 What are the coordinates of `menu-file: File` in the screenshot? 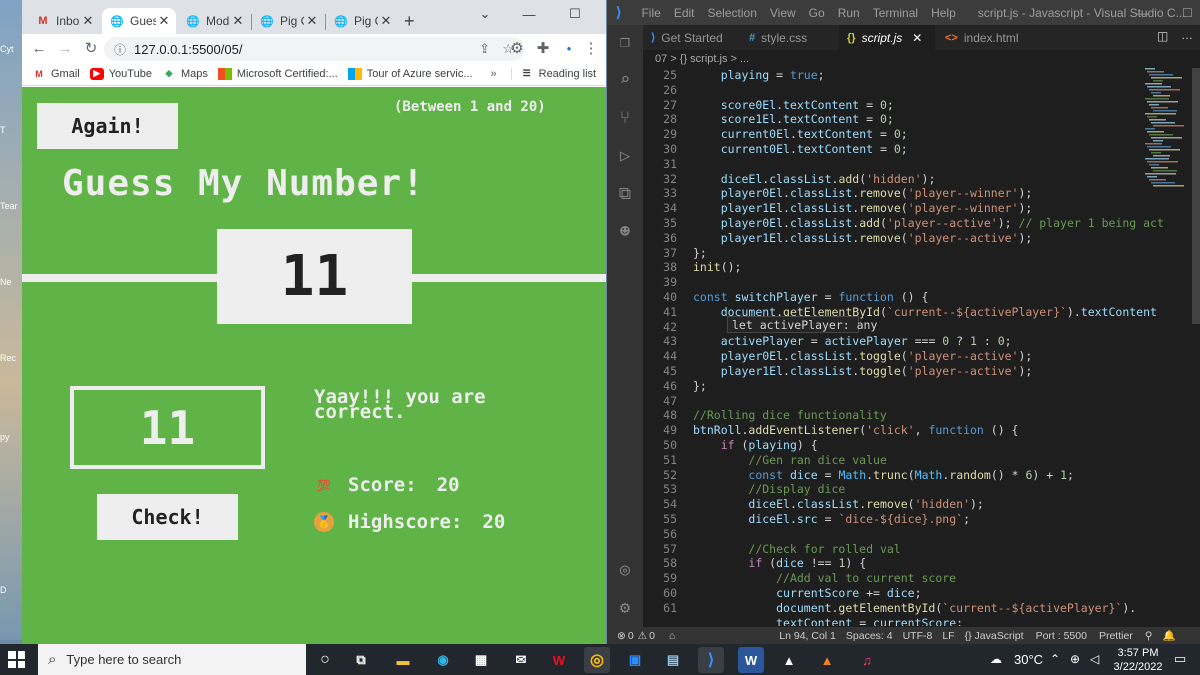 It's located at (650, 13).